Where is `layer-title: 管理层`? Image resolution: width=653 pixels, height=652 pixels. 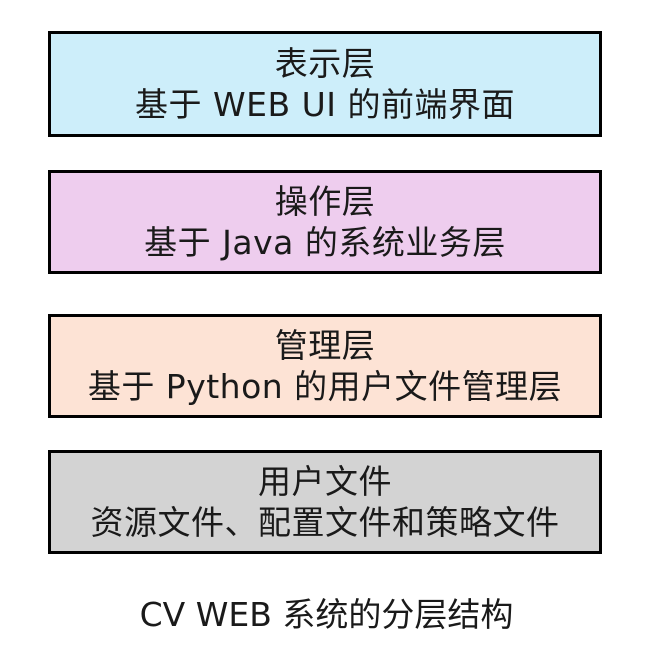 layer-title: 管理层 is located at coordinates (325, 345).